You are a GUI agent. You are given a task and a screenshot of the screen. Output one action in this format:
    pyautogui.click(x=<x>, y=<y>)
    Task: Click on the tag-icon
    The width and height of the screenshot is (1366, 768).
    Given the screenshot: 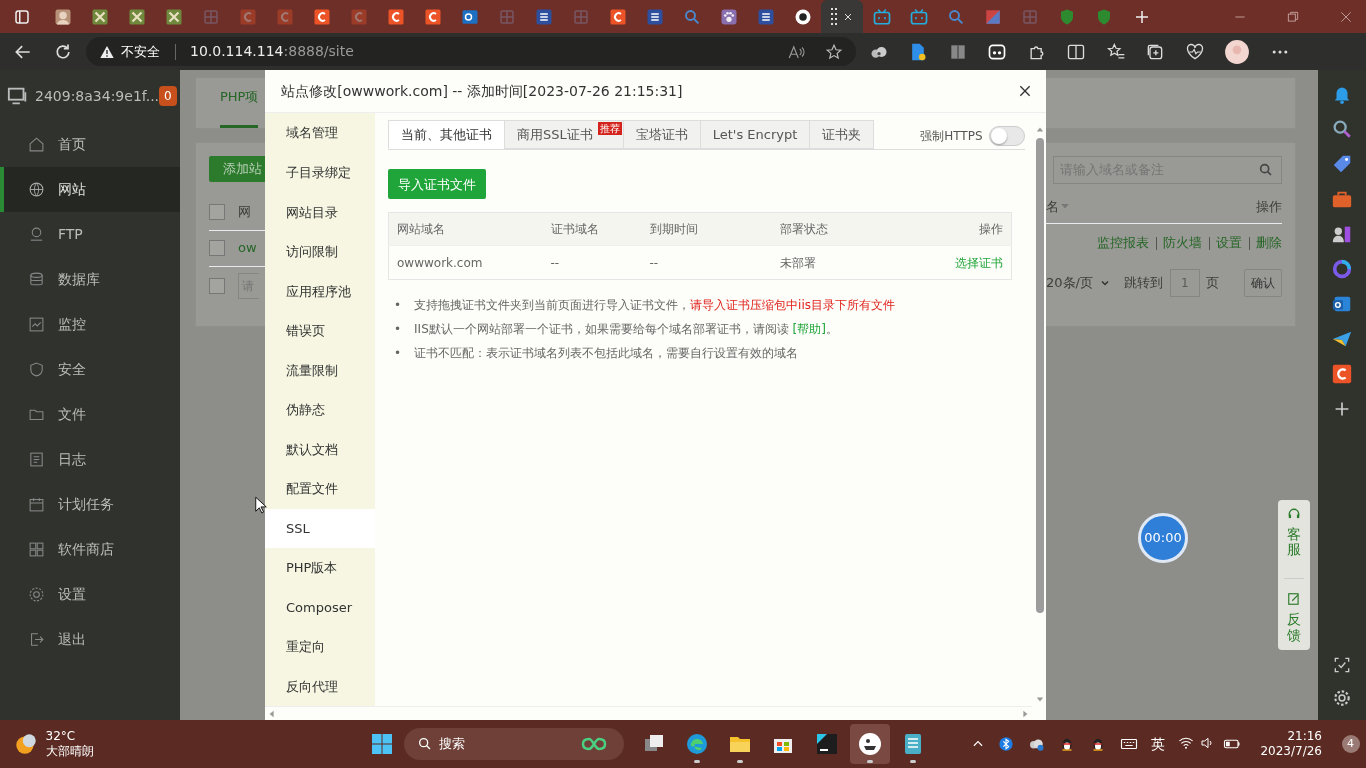 What is the action you would take?
    pyautogui.click(x=1342, y=164)
    